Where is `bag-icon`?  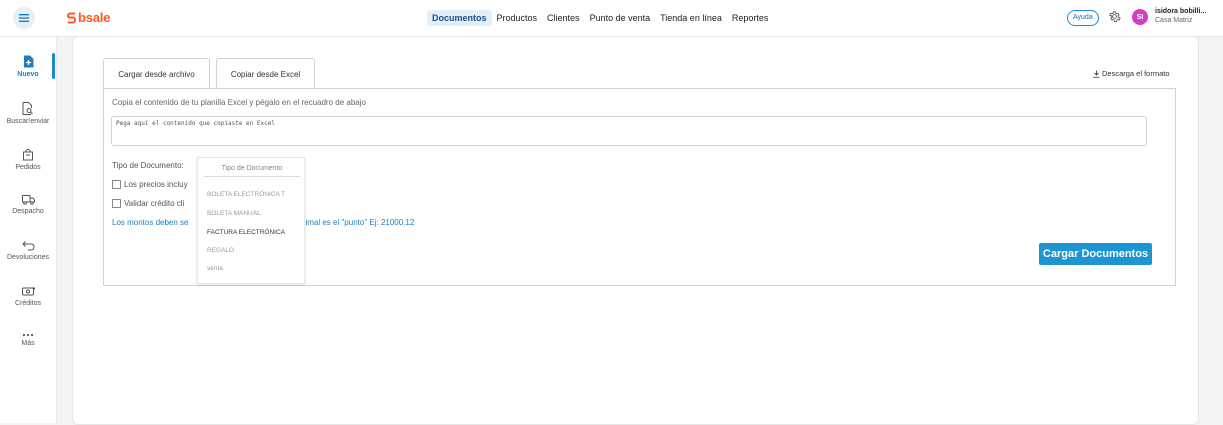 bag-icon is located at coordinates (28, 154).